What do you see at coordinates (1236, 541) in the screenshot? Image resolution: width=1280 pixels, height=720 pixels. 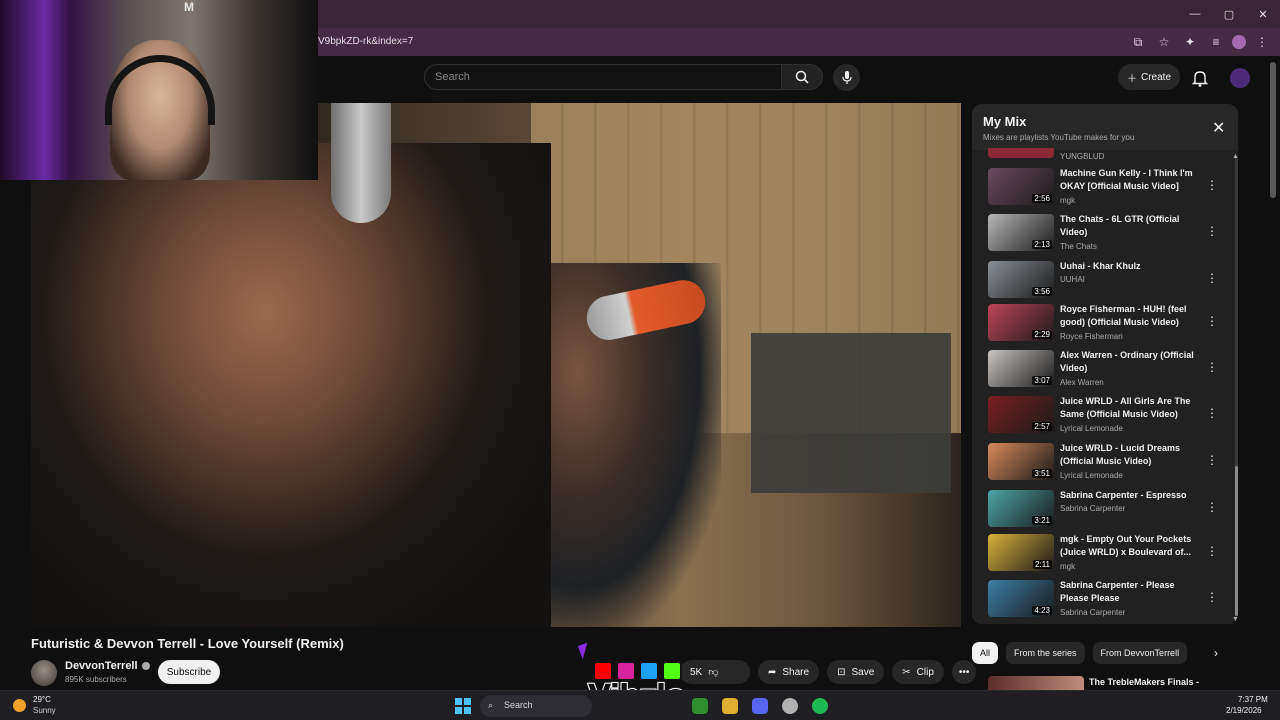 I see `mix-scrollbar-thumb` at bounding box center [1236, 541].